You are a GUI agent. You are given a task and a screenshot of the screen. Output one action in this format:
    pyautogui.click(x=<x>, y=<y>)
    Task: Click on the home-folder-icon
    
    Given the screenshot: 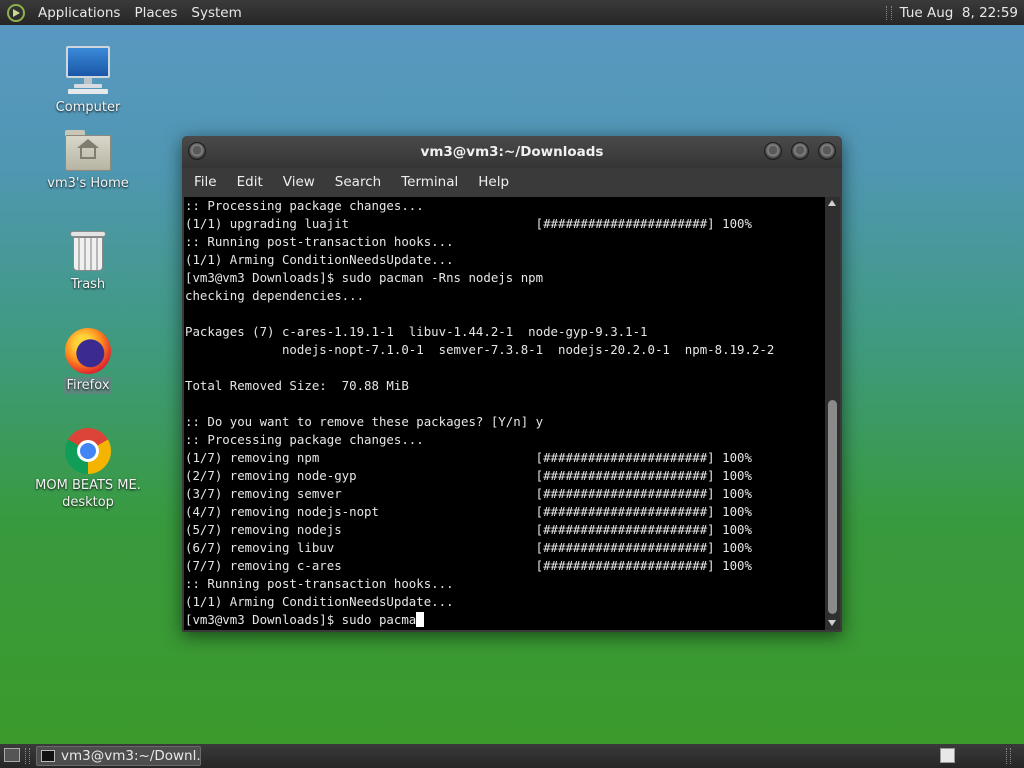 What is the action you would take?
    pyautogui.click(x=88, y=151)
    